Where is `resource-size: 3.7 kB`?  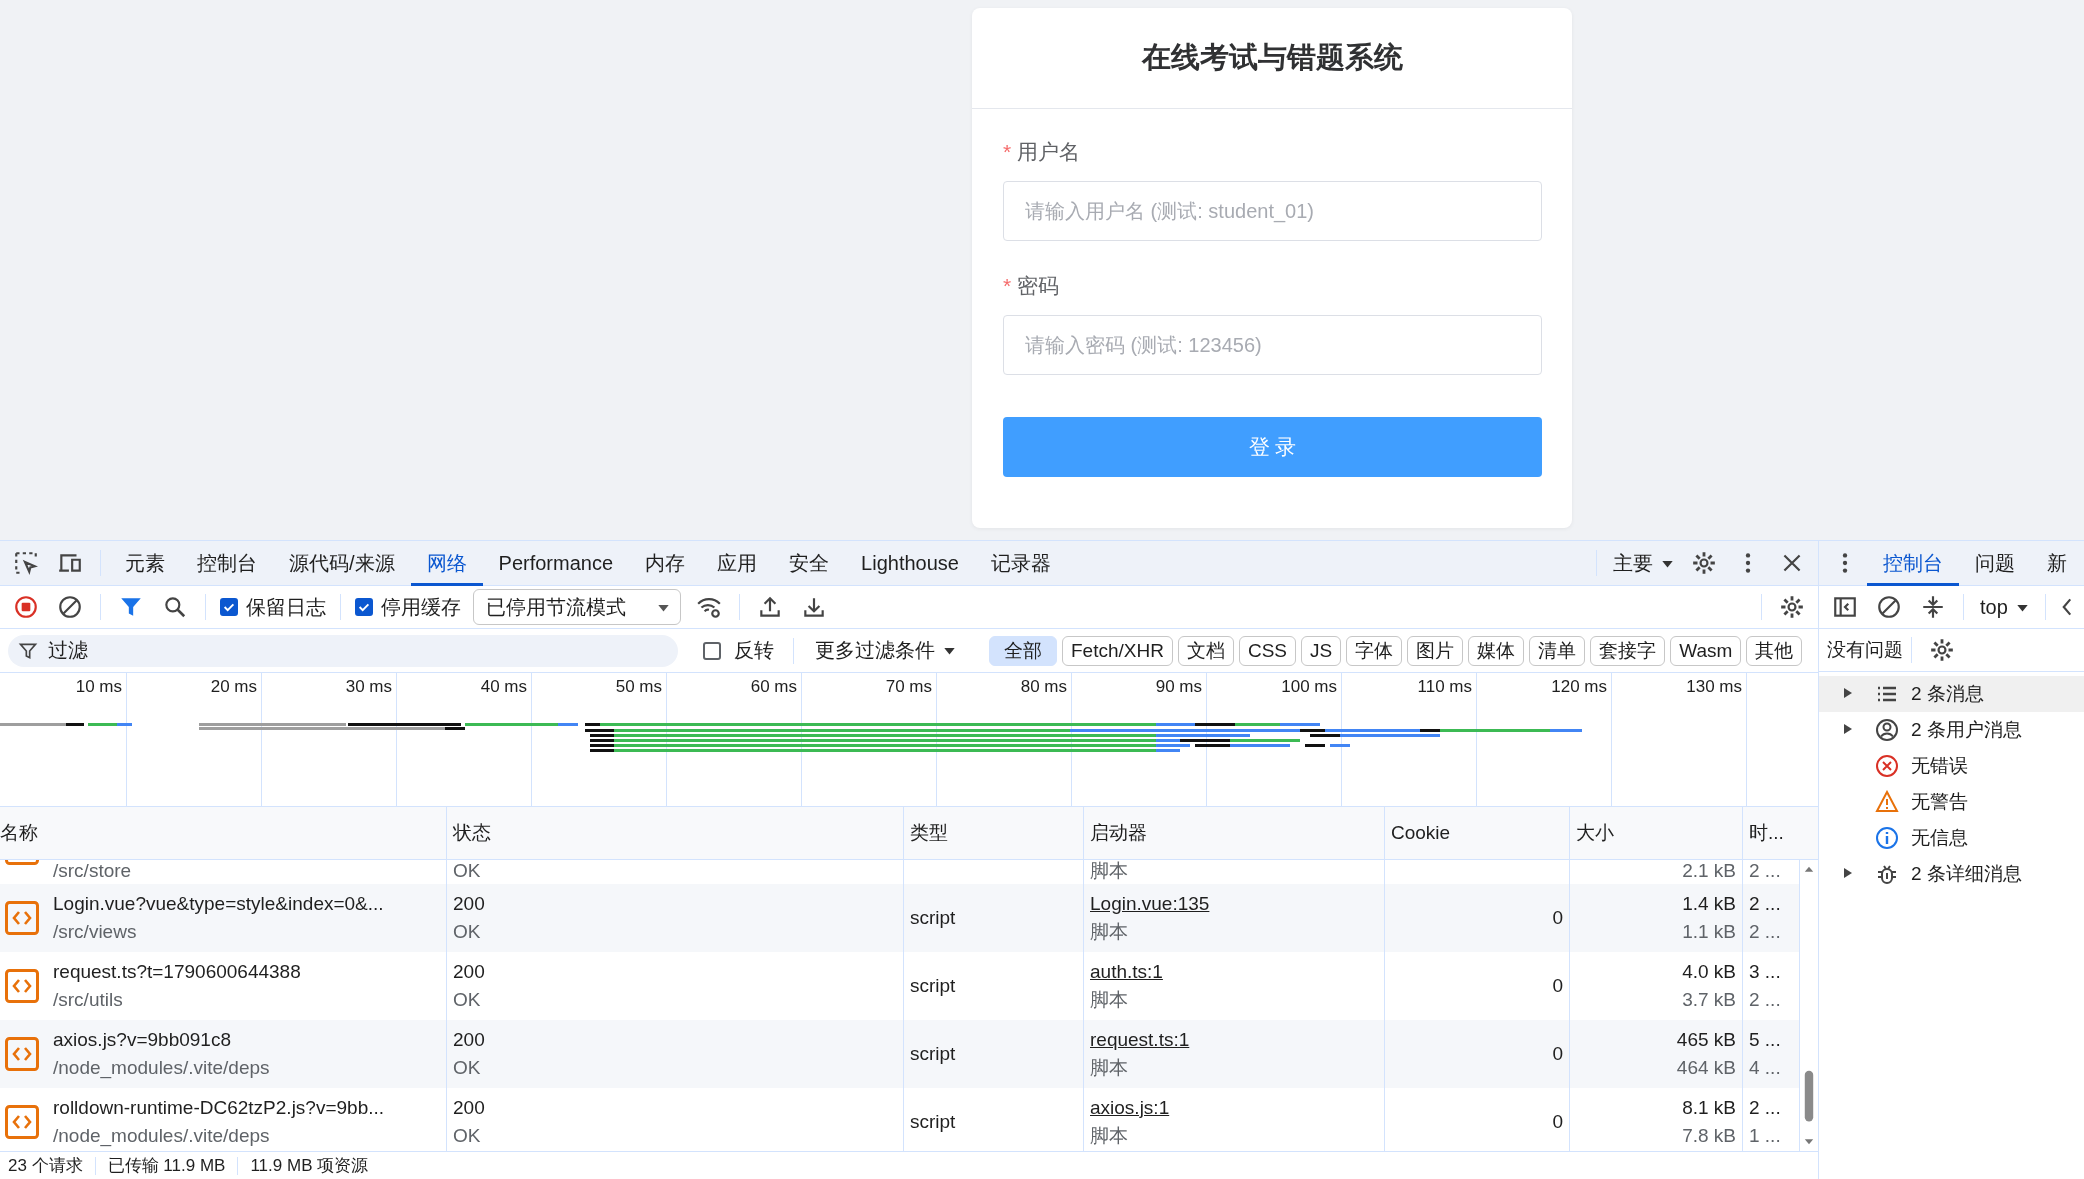
resource-size: 3.7 kB is located at coordinates (1709, 1000).